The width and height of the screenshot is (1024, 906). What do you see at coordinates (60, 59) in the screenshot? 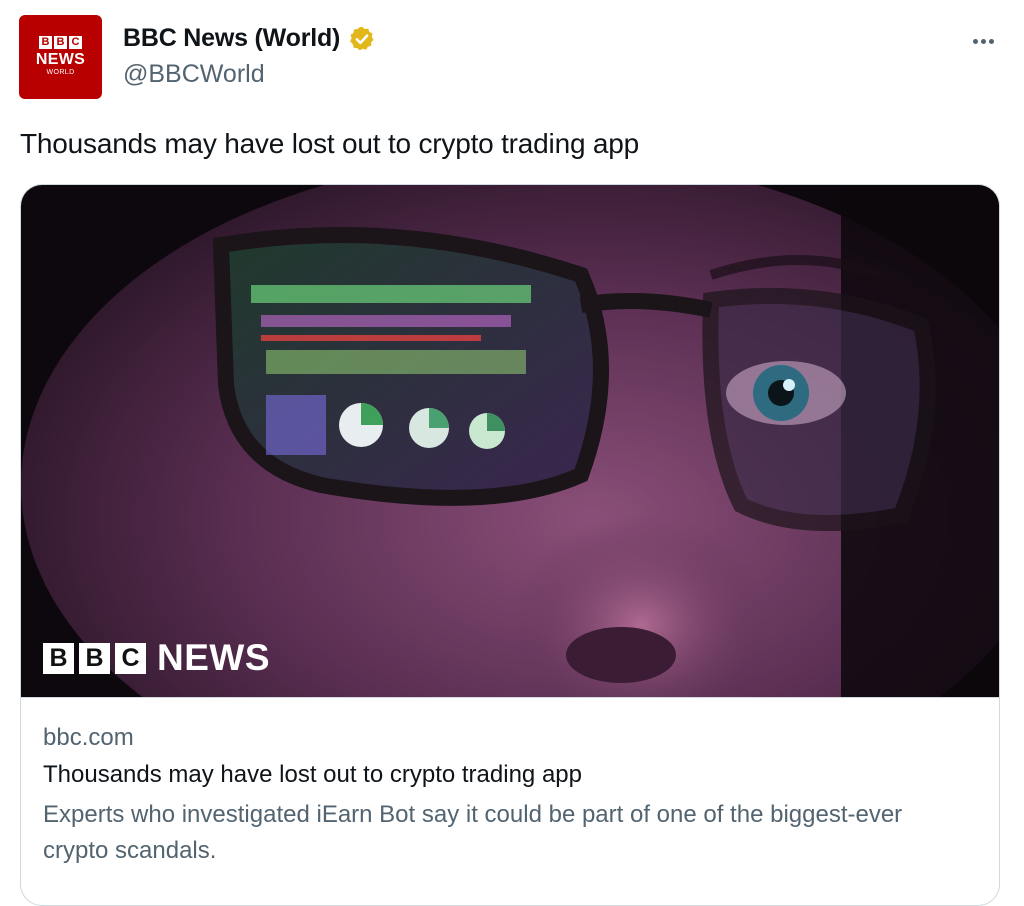
I see `avatar-news-text: NEWS` at bounding box center [60, 59].